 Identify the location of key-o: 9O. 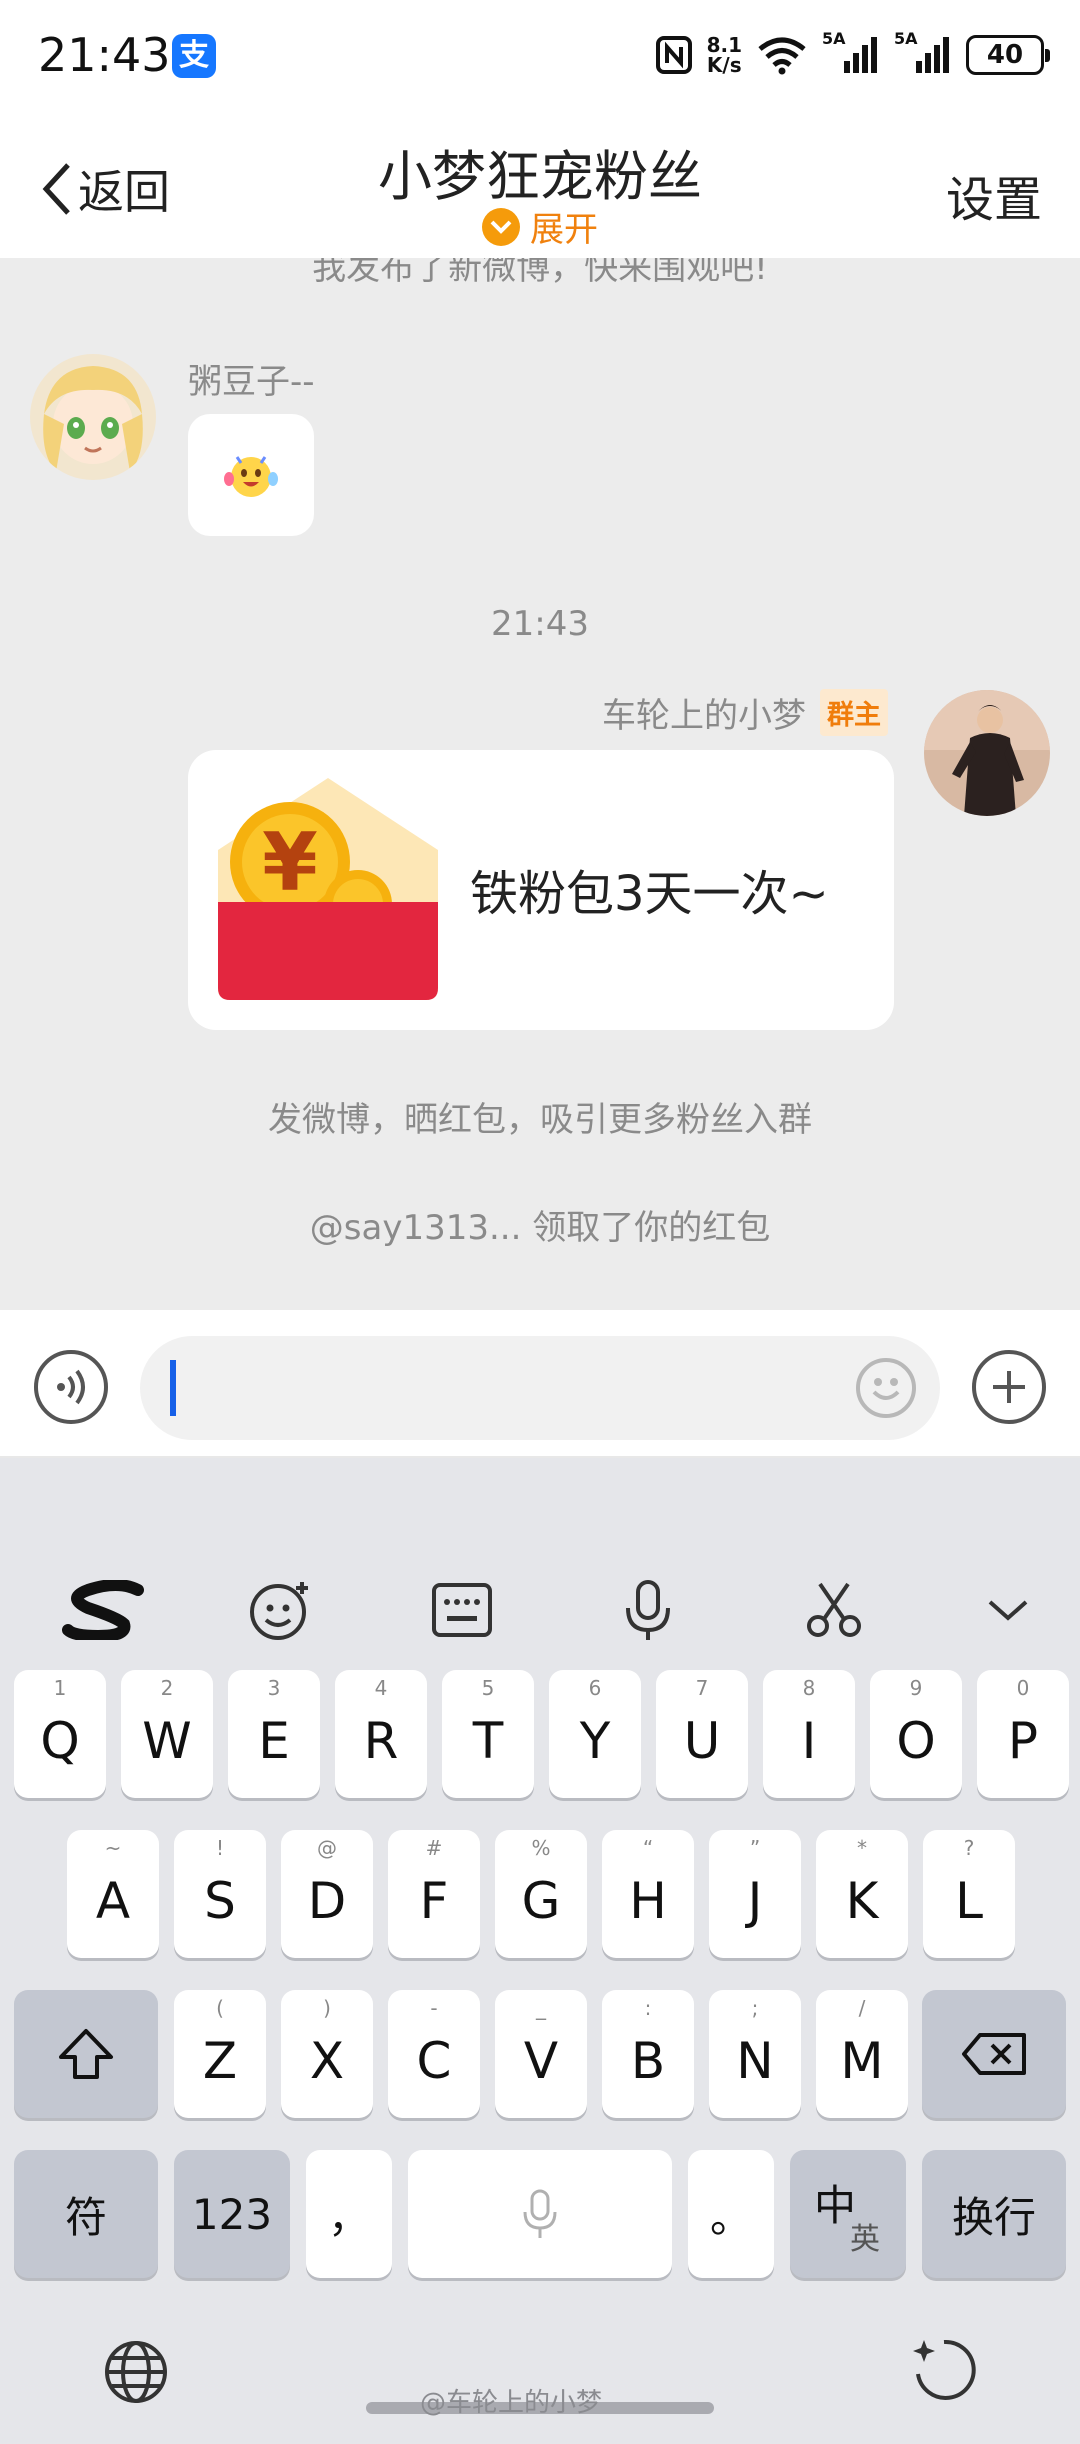
(916, 1734).